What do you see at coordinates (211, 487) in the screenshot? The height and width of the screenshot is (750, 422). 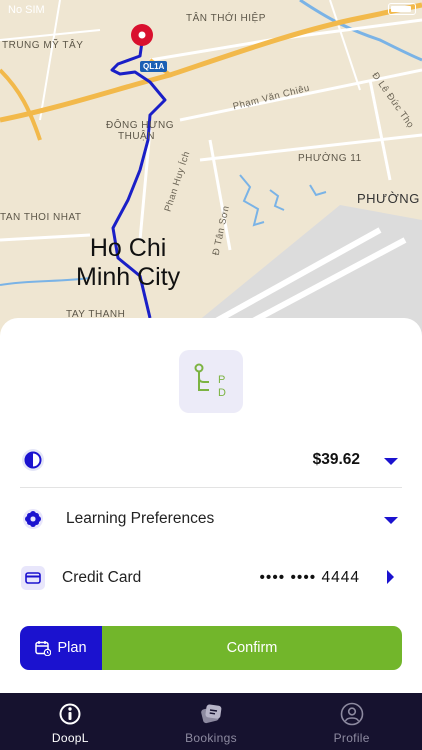 I see `divider` at bounding box center [211, 487].